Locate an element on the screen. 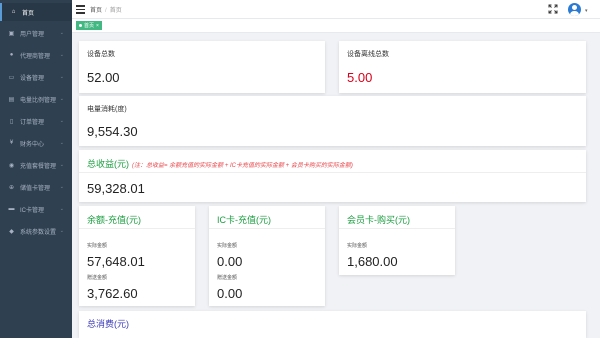 This screenshot has width=600, height=338. card-title: 会员卡-购买(元) is located at coordinates (378, 220).